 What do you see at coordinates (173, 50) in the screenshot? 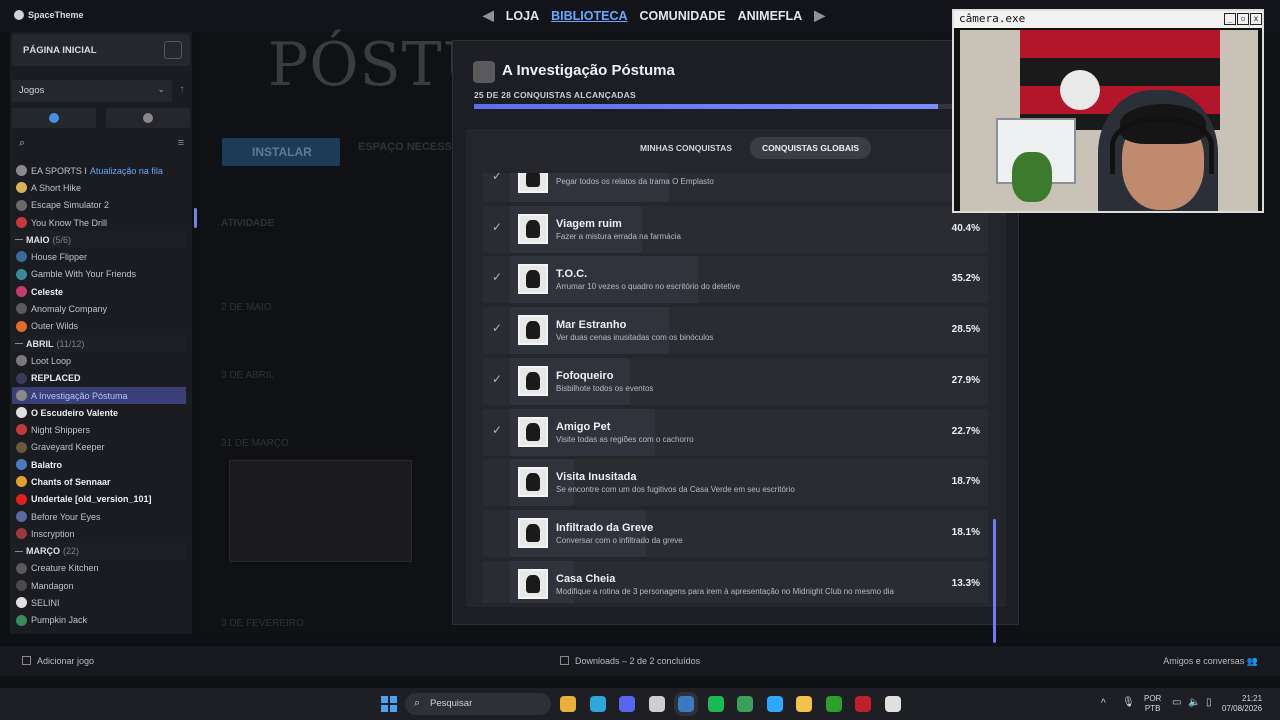
I see `grid-view-icon` at bounding box center [173, 50].